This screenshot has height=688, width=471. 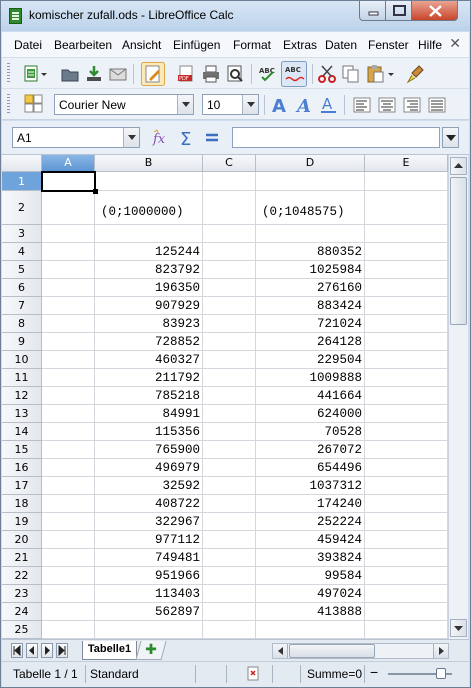 What do you see at coordinates (362, 105) in the screenshot?
I see `align-left-icon` at bounding box center [362, 105].